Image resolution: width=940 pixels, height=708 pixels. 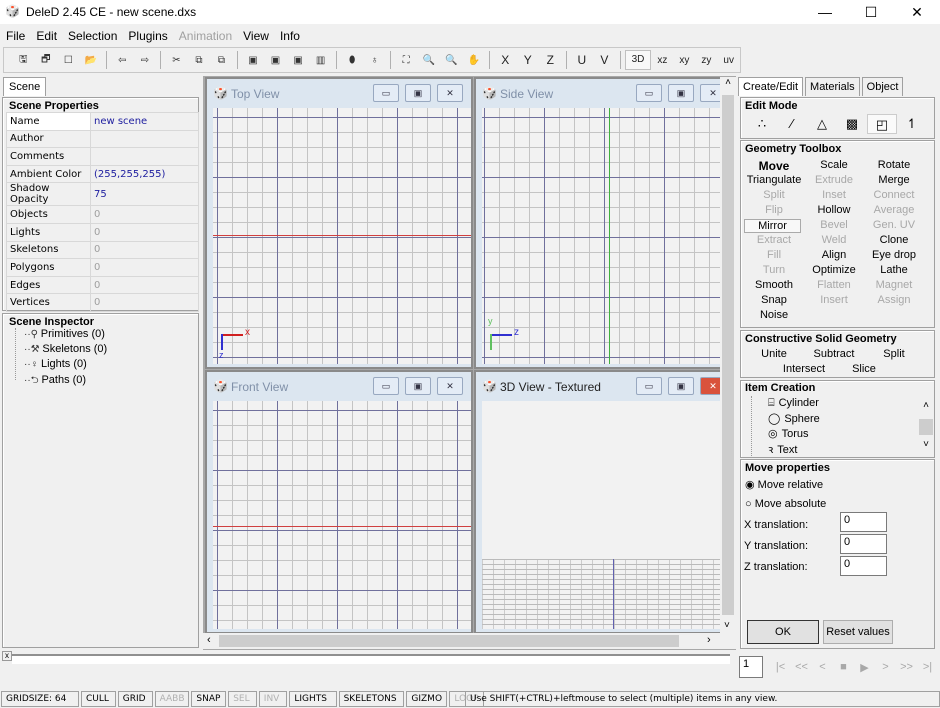 I want to click on tree-item: ··⮌ Paths (0), so click(x=107, y=380).